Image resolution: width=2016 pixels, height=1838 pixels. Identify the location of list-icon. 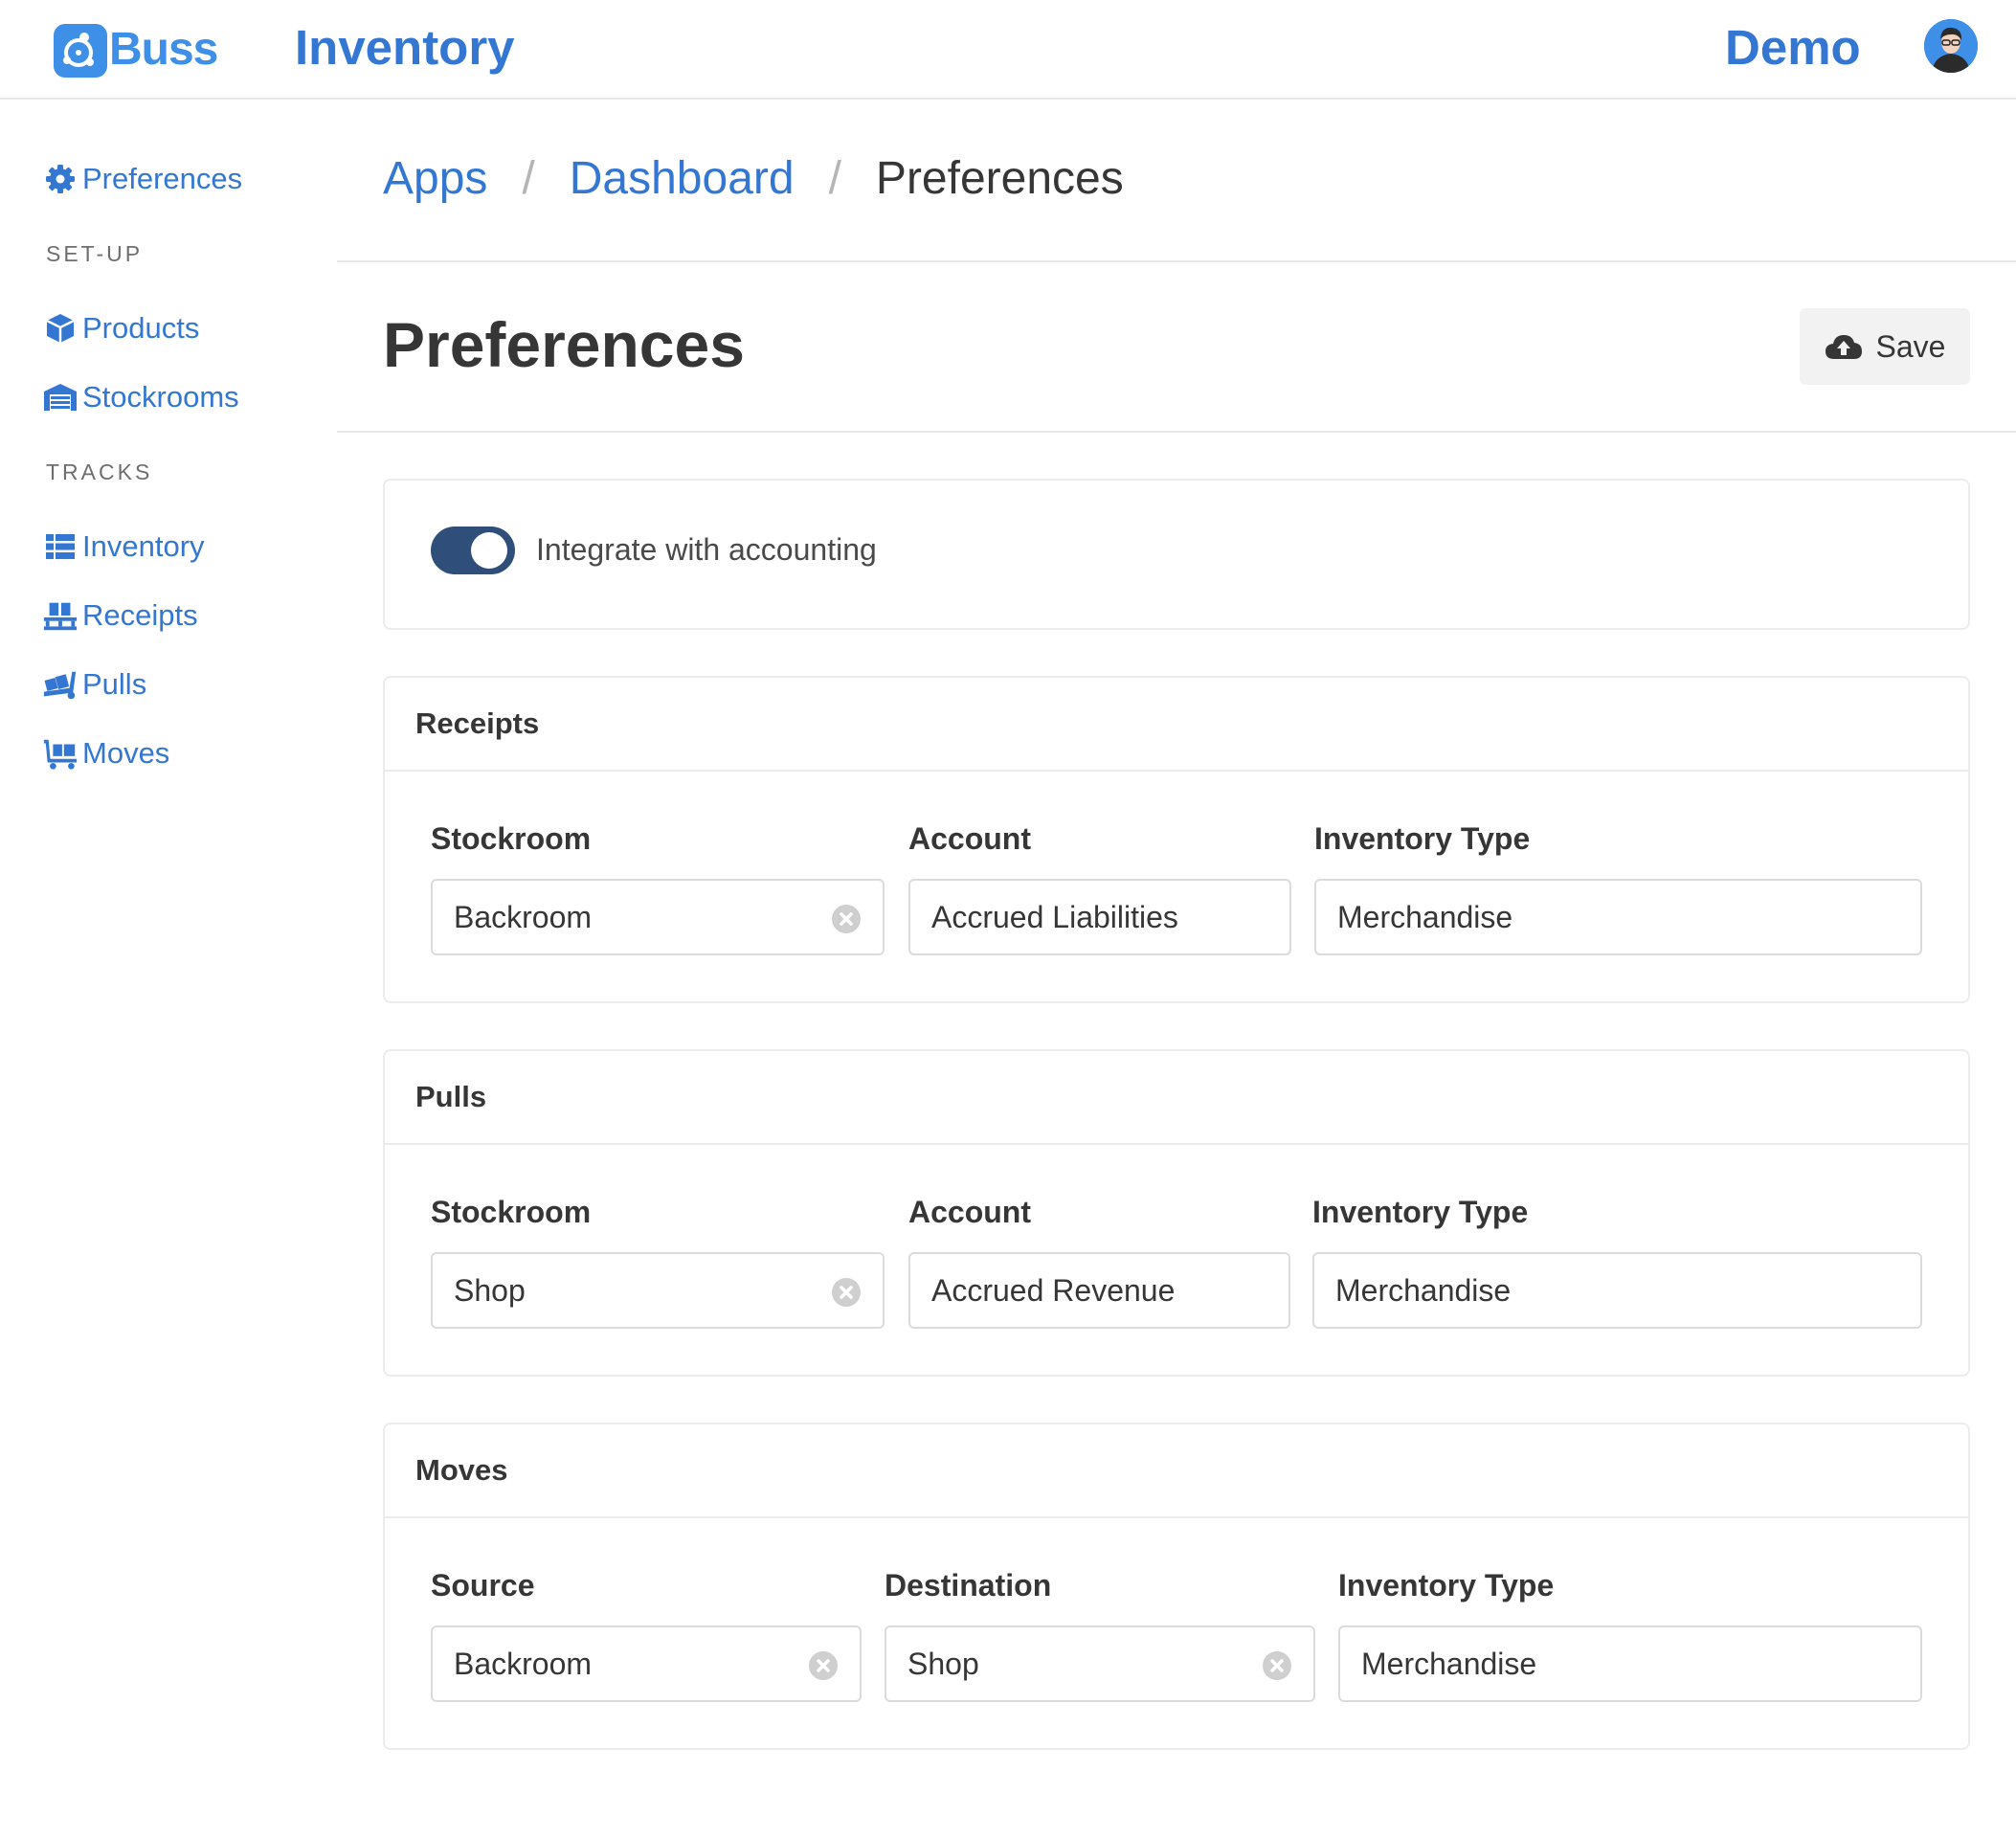
(61, 546).